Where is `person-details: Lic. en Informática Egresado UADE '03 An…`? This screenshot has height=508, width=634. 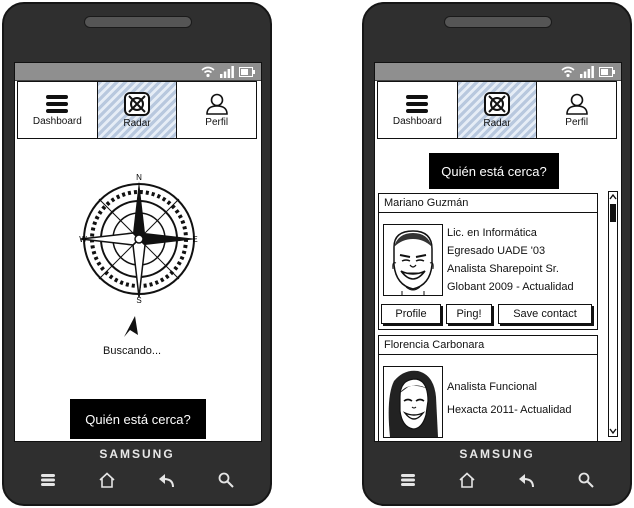 person-details: Lic. en Informática Egresado UADE '03 An… is located at coordinates (510, 260).